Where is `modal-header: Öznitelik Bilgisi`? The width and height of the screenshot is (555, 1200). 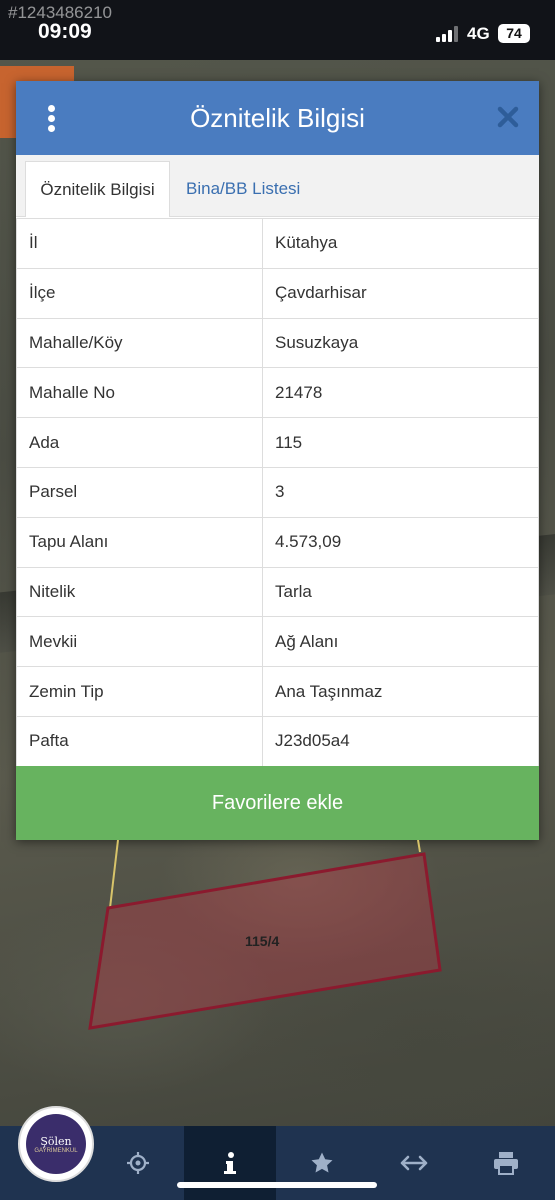 modal-header: Öznitelik Bilgisi is located at coordinates (277, 118).